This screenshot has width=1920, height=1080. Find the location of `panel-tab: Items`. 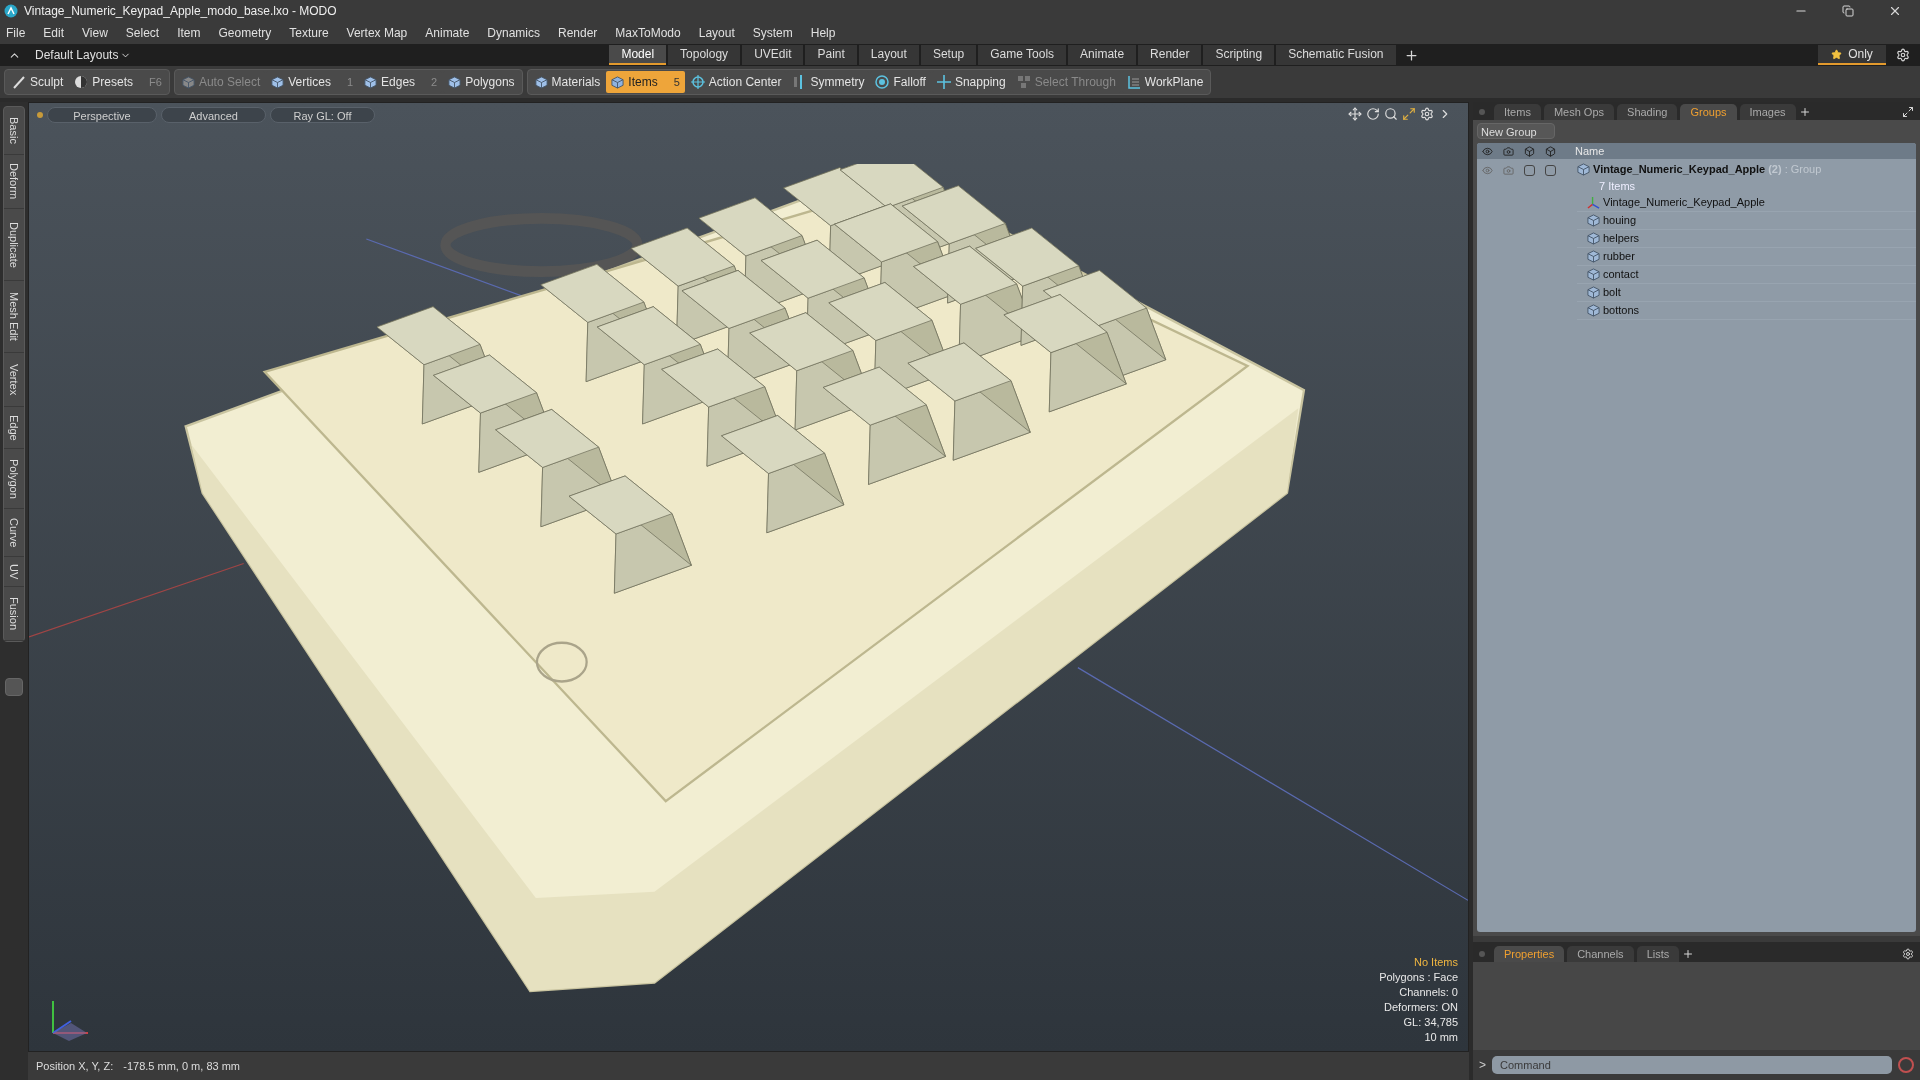

panel-tab: Items is located at coordinates (1517, 112).